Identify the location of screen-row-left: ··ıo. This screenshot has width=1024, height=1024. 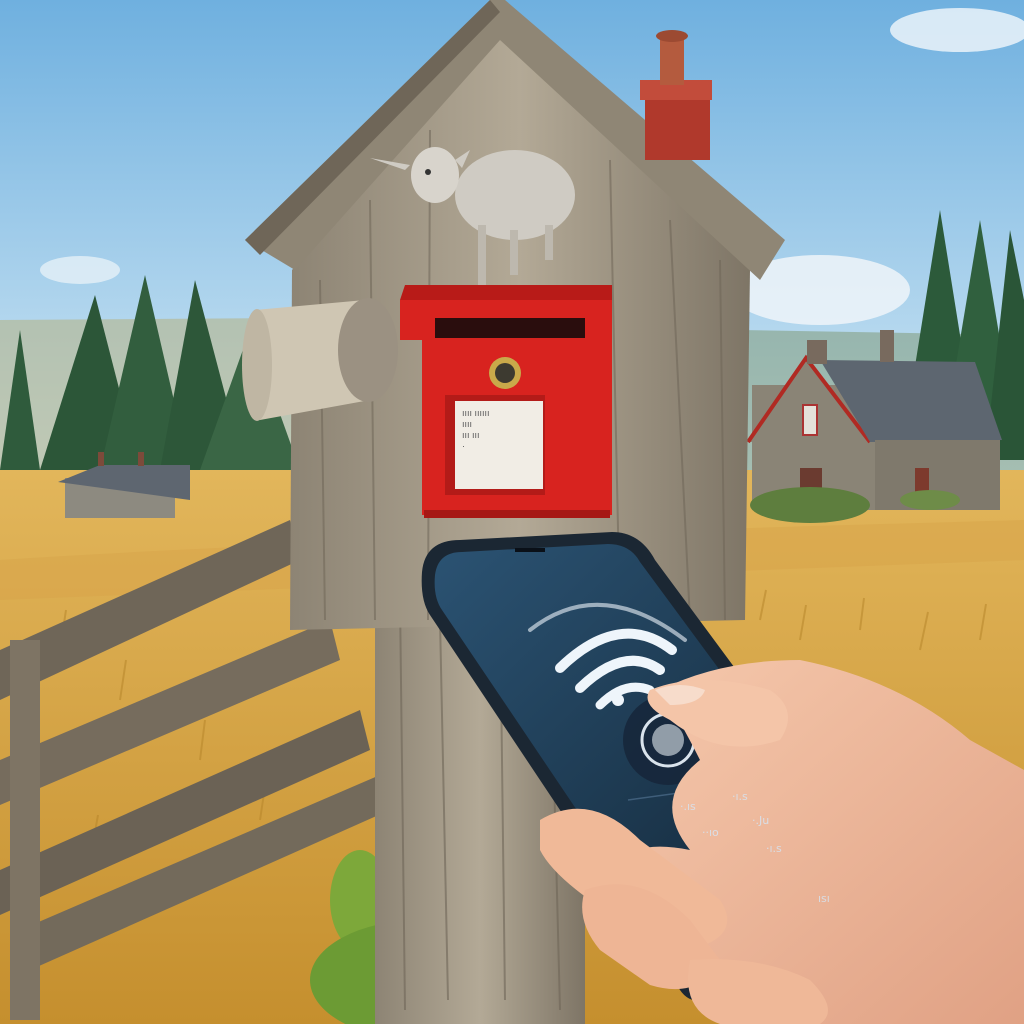
(710, 832).